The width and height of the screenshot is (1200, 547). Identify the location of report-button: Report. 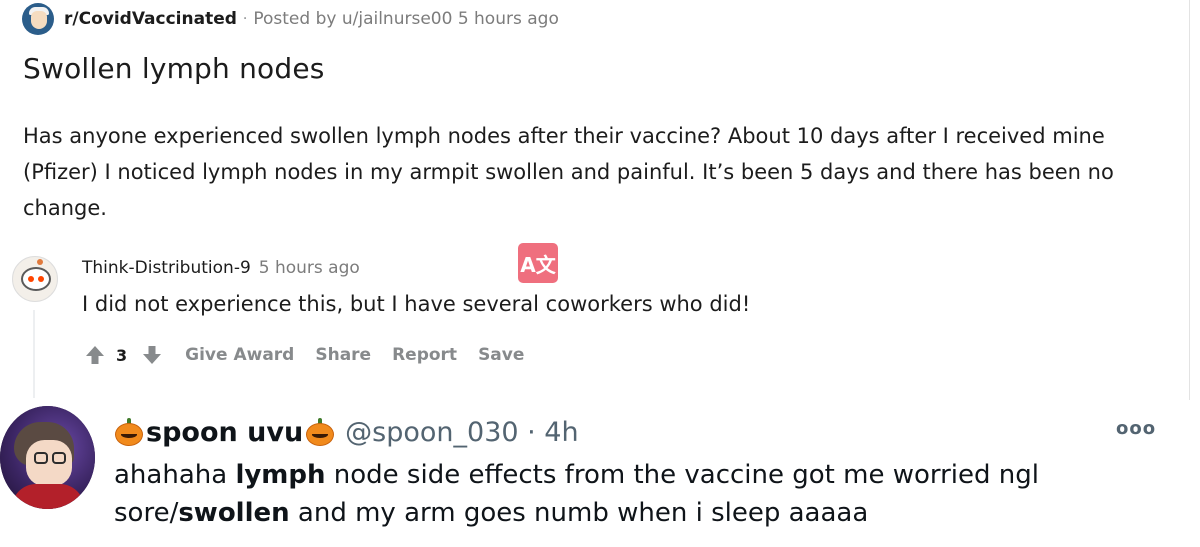
(424, 355).